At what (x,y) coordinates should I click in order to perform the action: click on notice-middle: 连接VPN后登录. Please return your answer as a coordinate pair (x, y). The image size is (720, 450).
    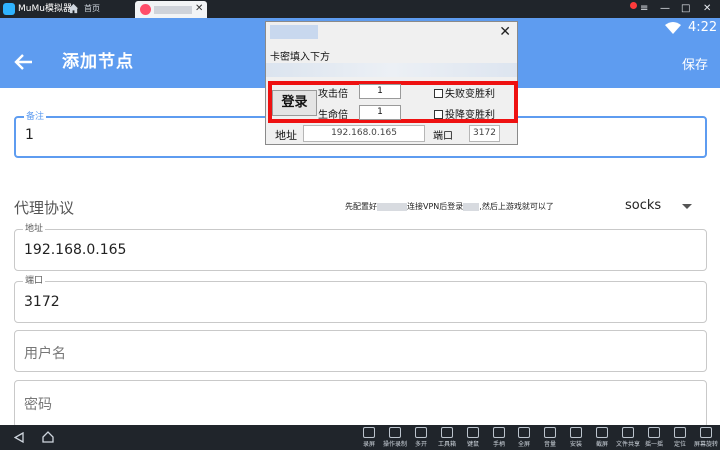
    Looking at the image, I should click on (435, 206).